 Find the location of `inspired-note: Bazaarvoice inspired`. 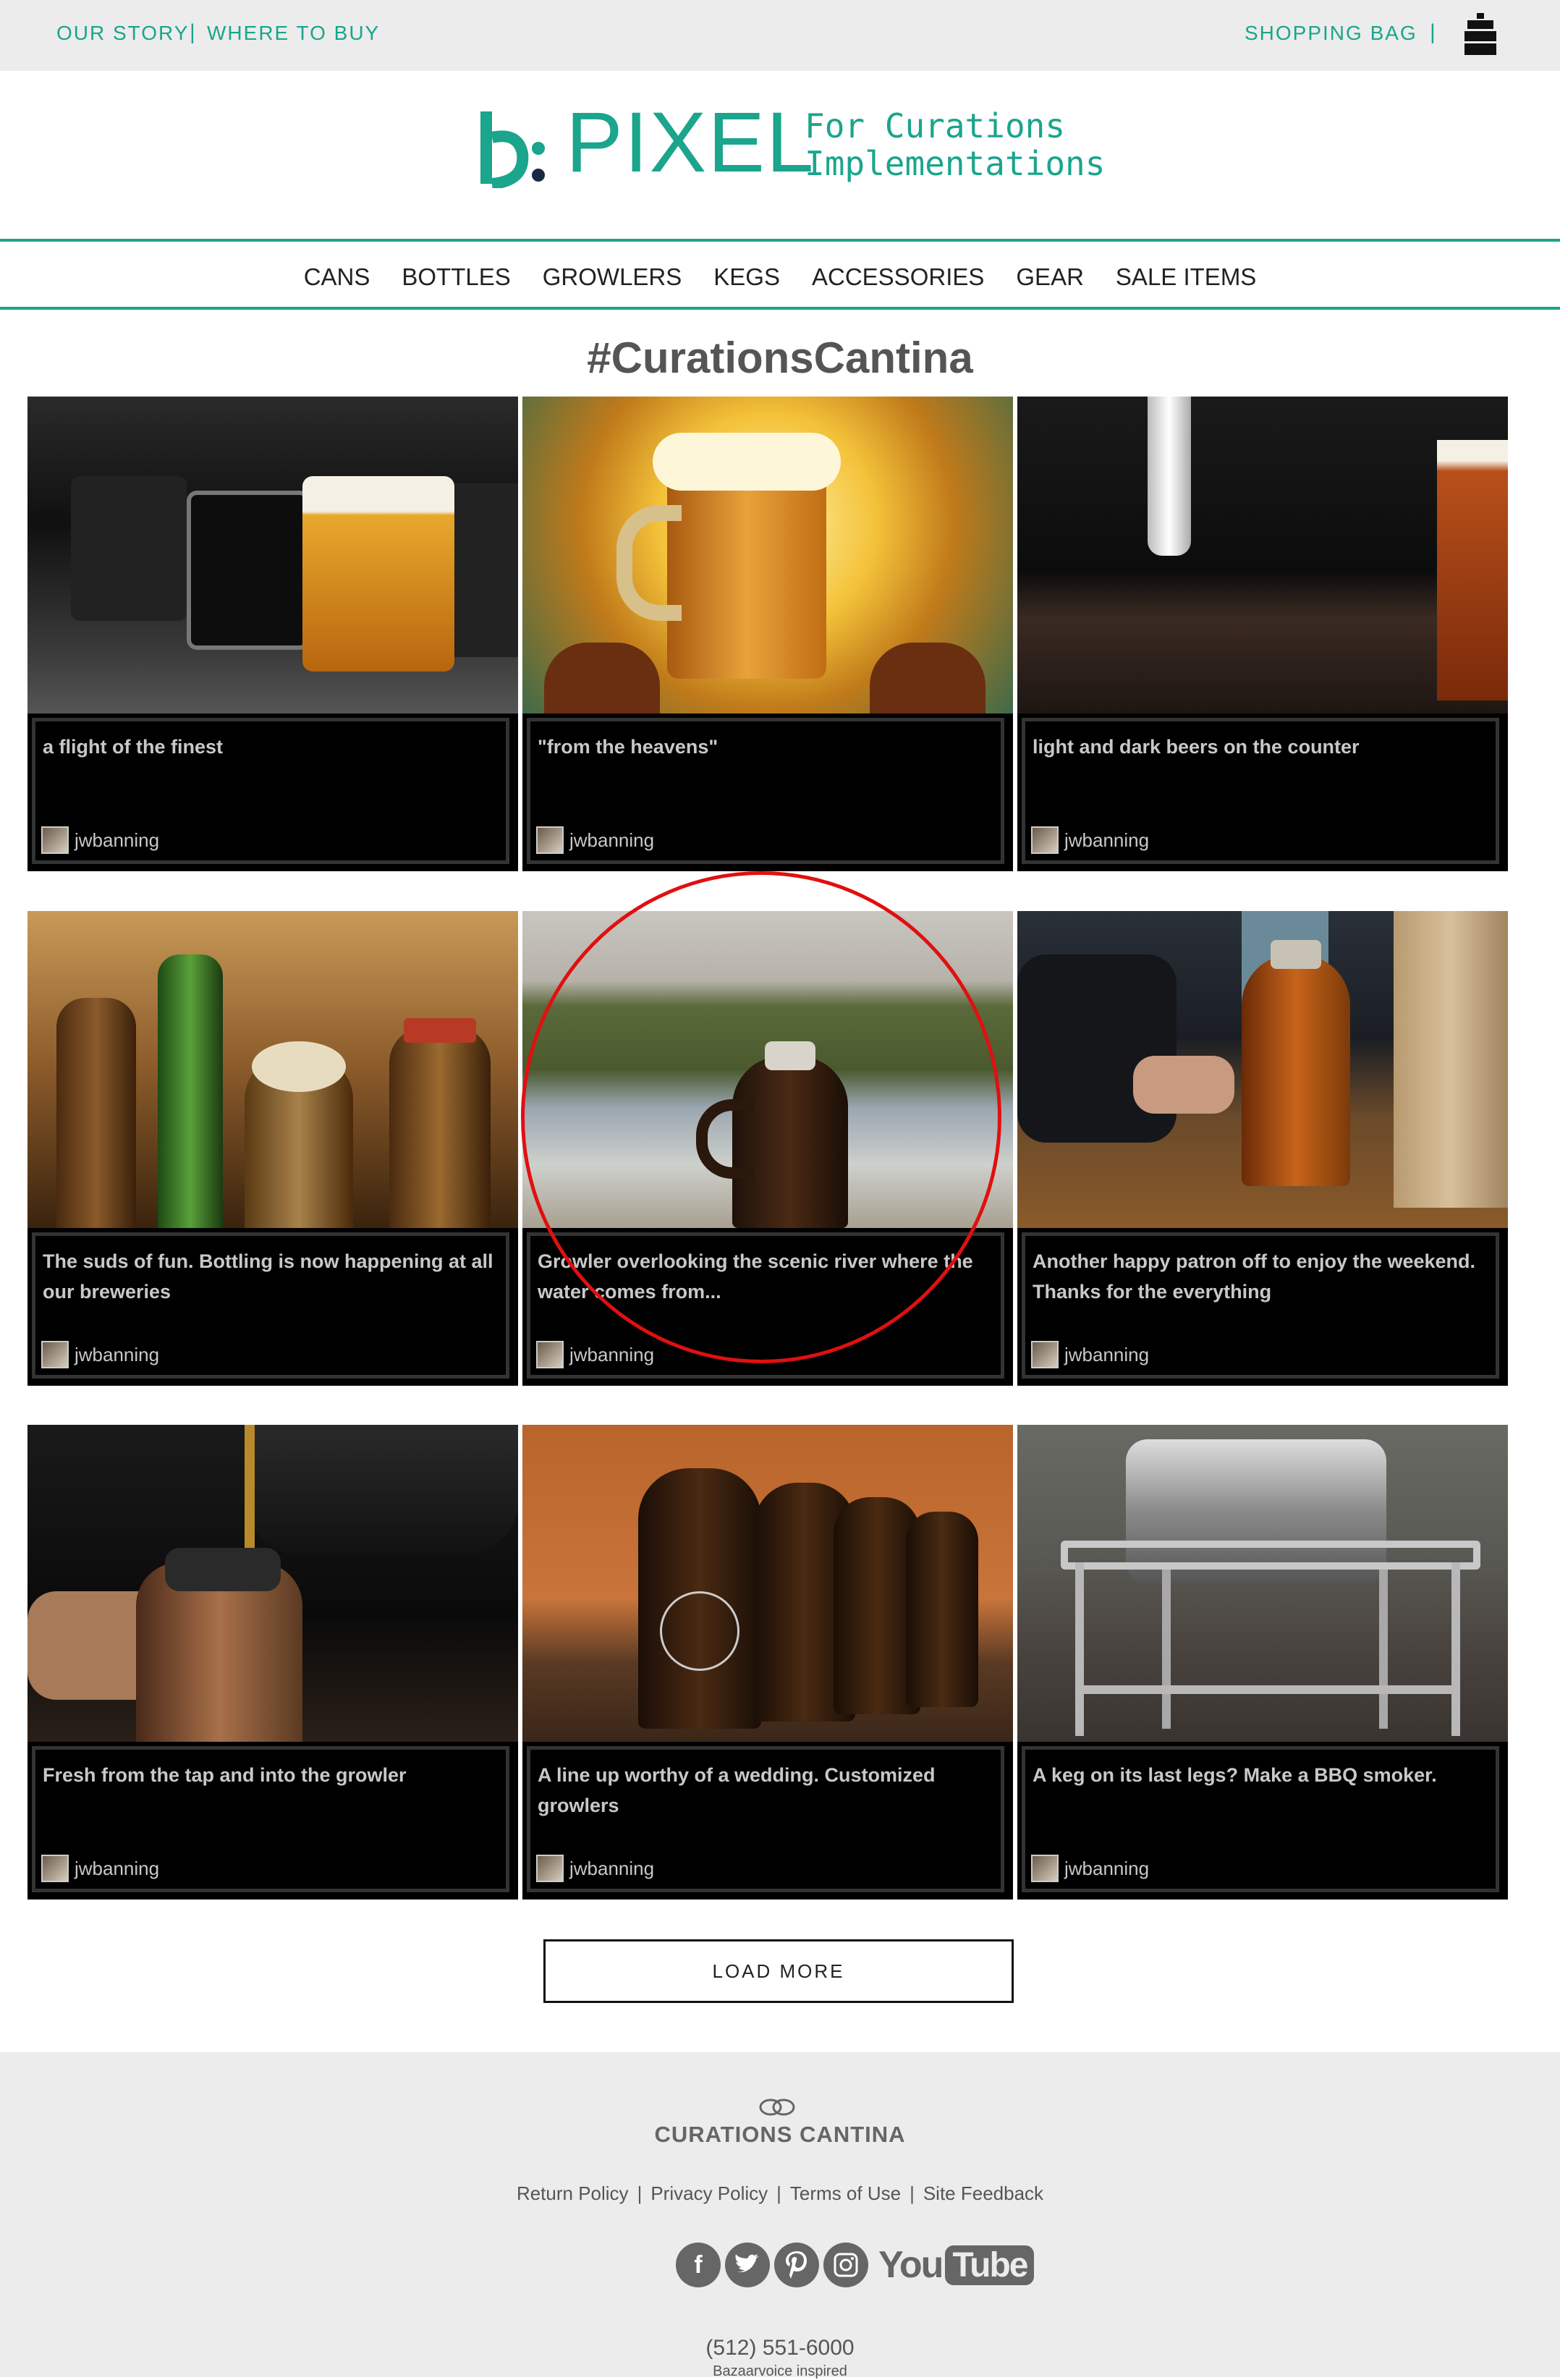

inspired-note: Bazaarvoice inspired is located at coordinates (780, 2371).